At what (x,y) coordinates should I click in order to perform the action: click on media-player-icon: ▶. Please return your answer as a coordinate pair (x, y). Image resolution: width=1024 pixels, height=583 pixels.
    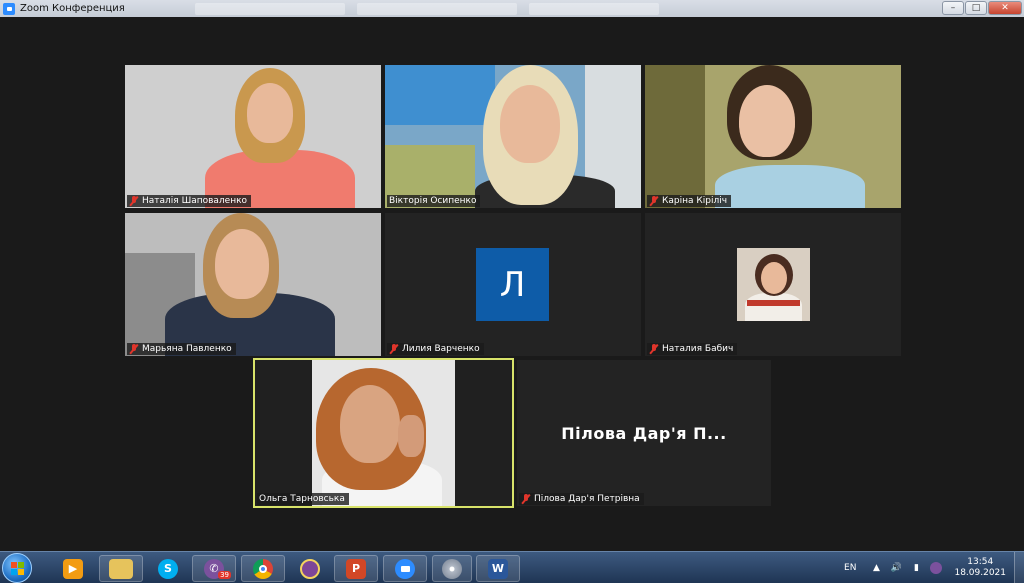
    Looking at the image, I should click on (73, 568).